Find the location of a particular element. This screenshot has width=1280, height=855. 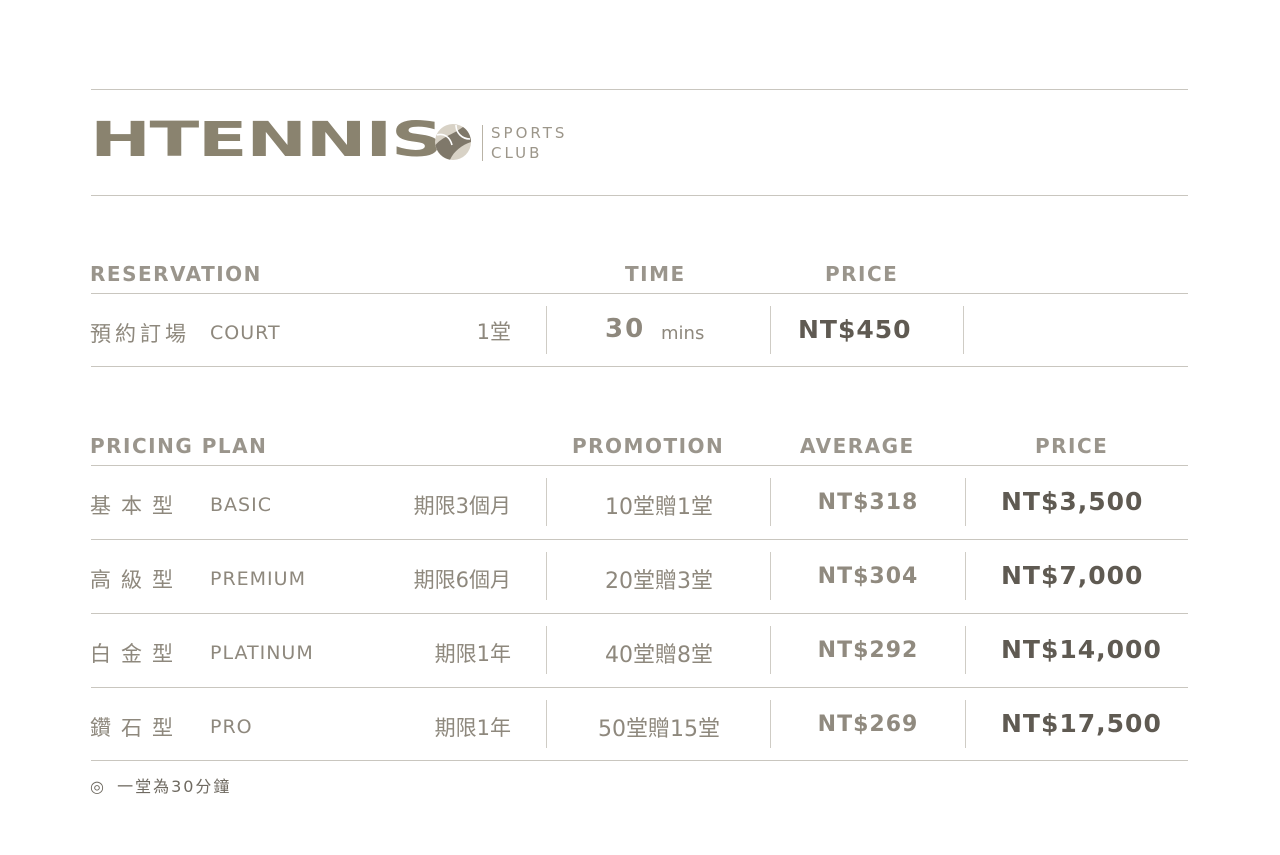

plan-name-en: BASIC is located at coordinates (241, 505).